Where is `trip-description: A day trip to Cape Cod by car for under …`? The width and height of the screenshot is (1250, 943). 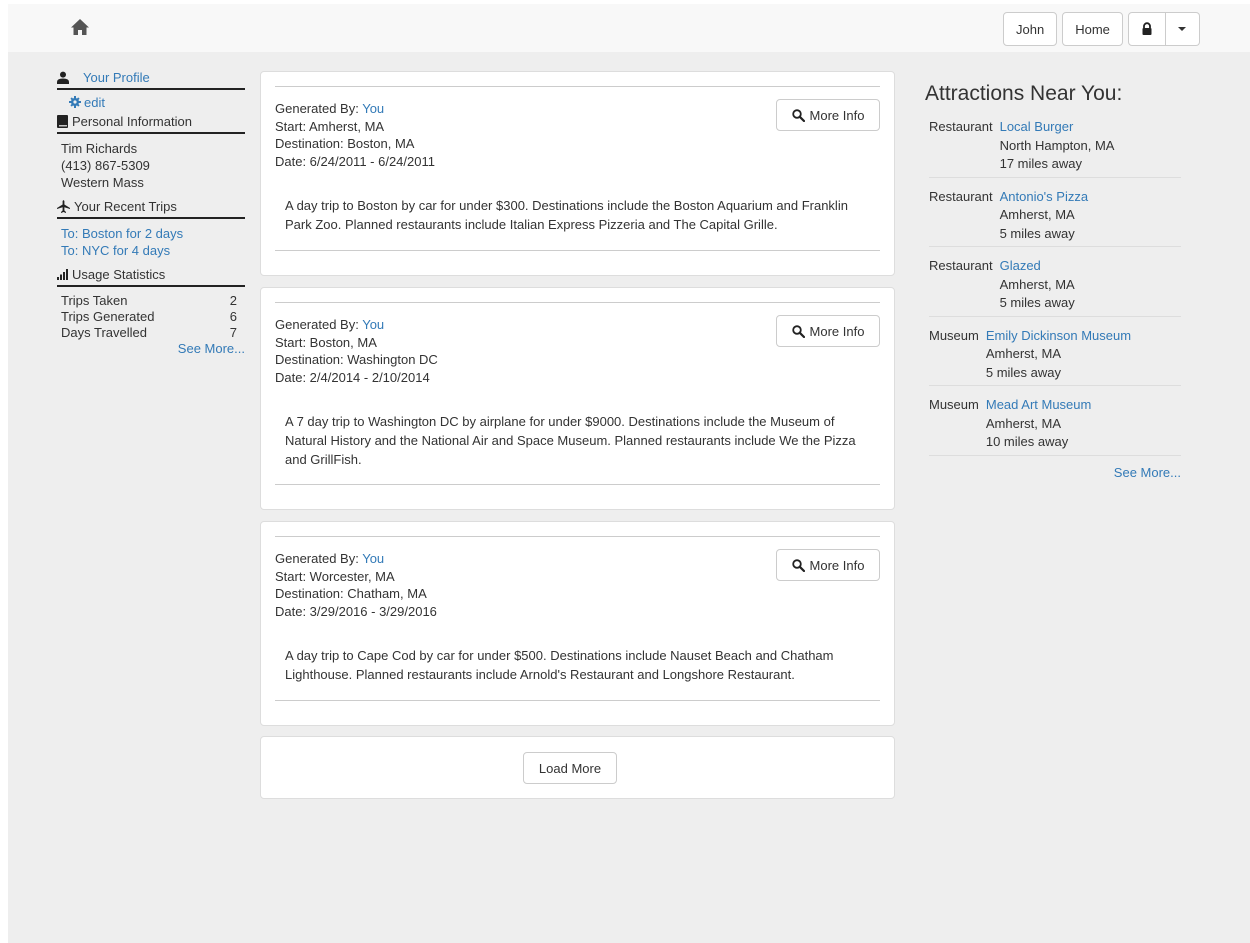 trip-description: A day trip to Cape Cod by car for under … is located at coordinates (559, 665).